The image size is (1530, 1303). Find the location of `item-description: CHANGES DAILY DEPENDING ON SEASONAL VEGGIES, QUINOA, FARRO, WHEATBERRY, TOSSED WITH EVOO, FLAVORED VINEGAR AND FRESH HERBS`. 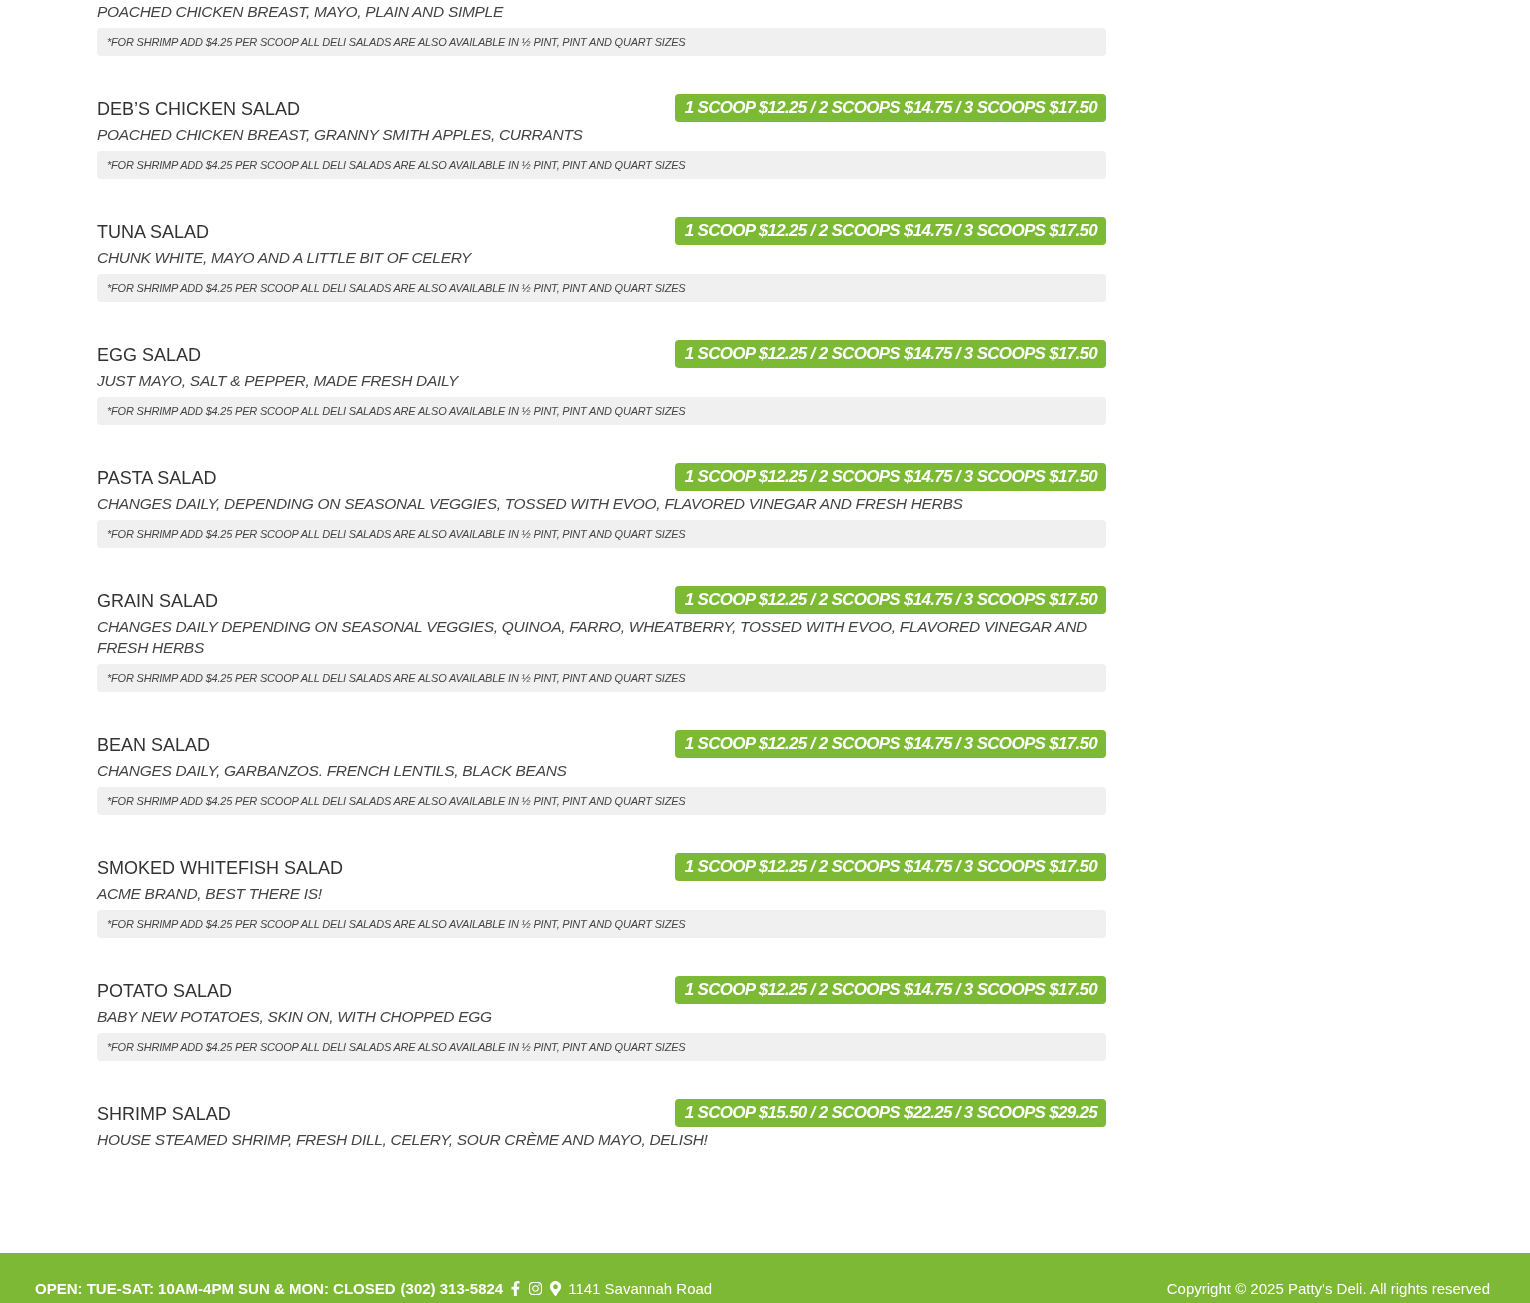

item-description: CHANGES DAILY DEPENDING ON SEASONAL VEGGIES, QUINOA, FARRO, WHEATBERRY, TOSSED WITH EVOO, FLAVORED VINEGAR AND FRESH HERBS is located at coordinates (592, 637).